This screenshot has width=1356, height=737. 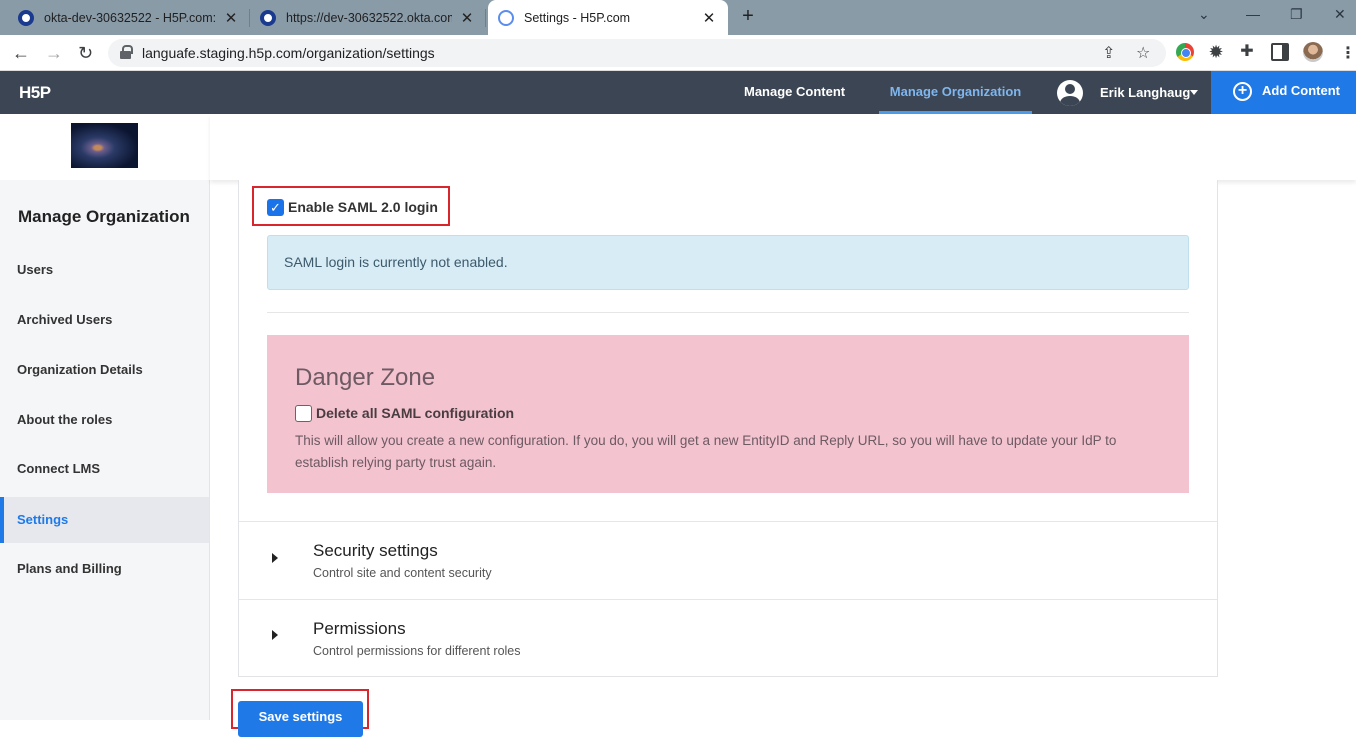 I want to click on nav-manage-organization: Manage Organization, so click(x=955, y=92).